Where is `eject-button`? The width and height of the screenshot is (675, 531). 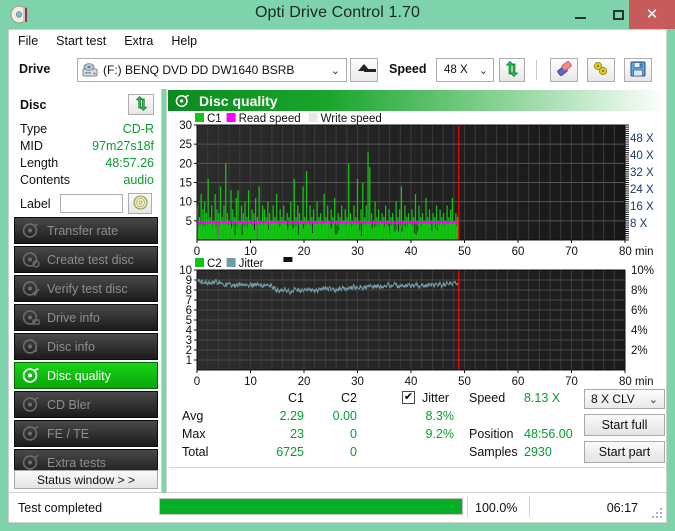 eject-button is located at coordinates (364, 70).